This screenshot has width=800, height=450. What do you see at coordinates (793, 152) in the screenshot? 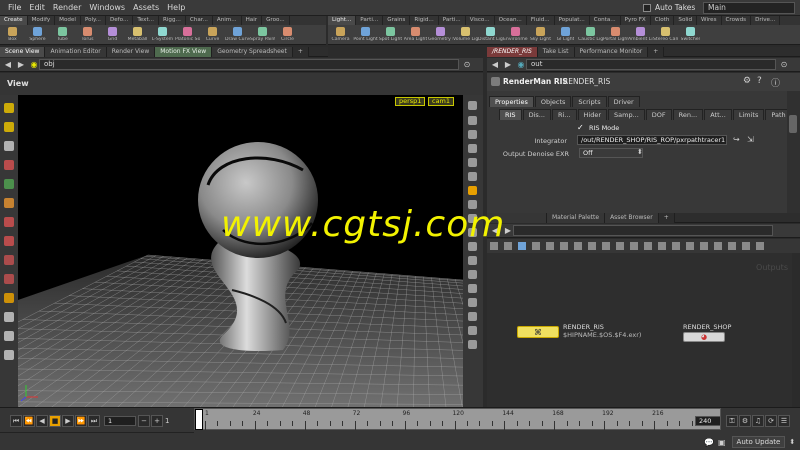
I see `param-scrollbar` at bounding box center [793, 152].